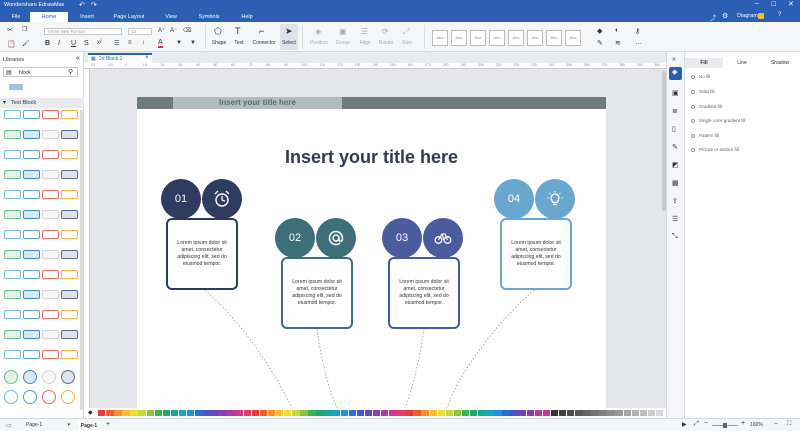 Image resolution: width=800 pixels, height=431 pixels. I want to click on style-preset-3: Abc, so click(478, 38).